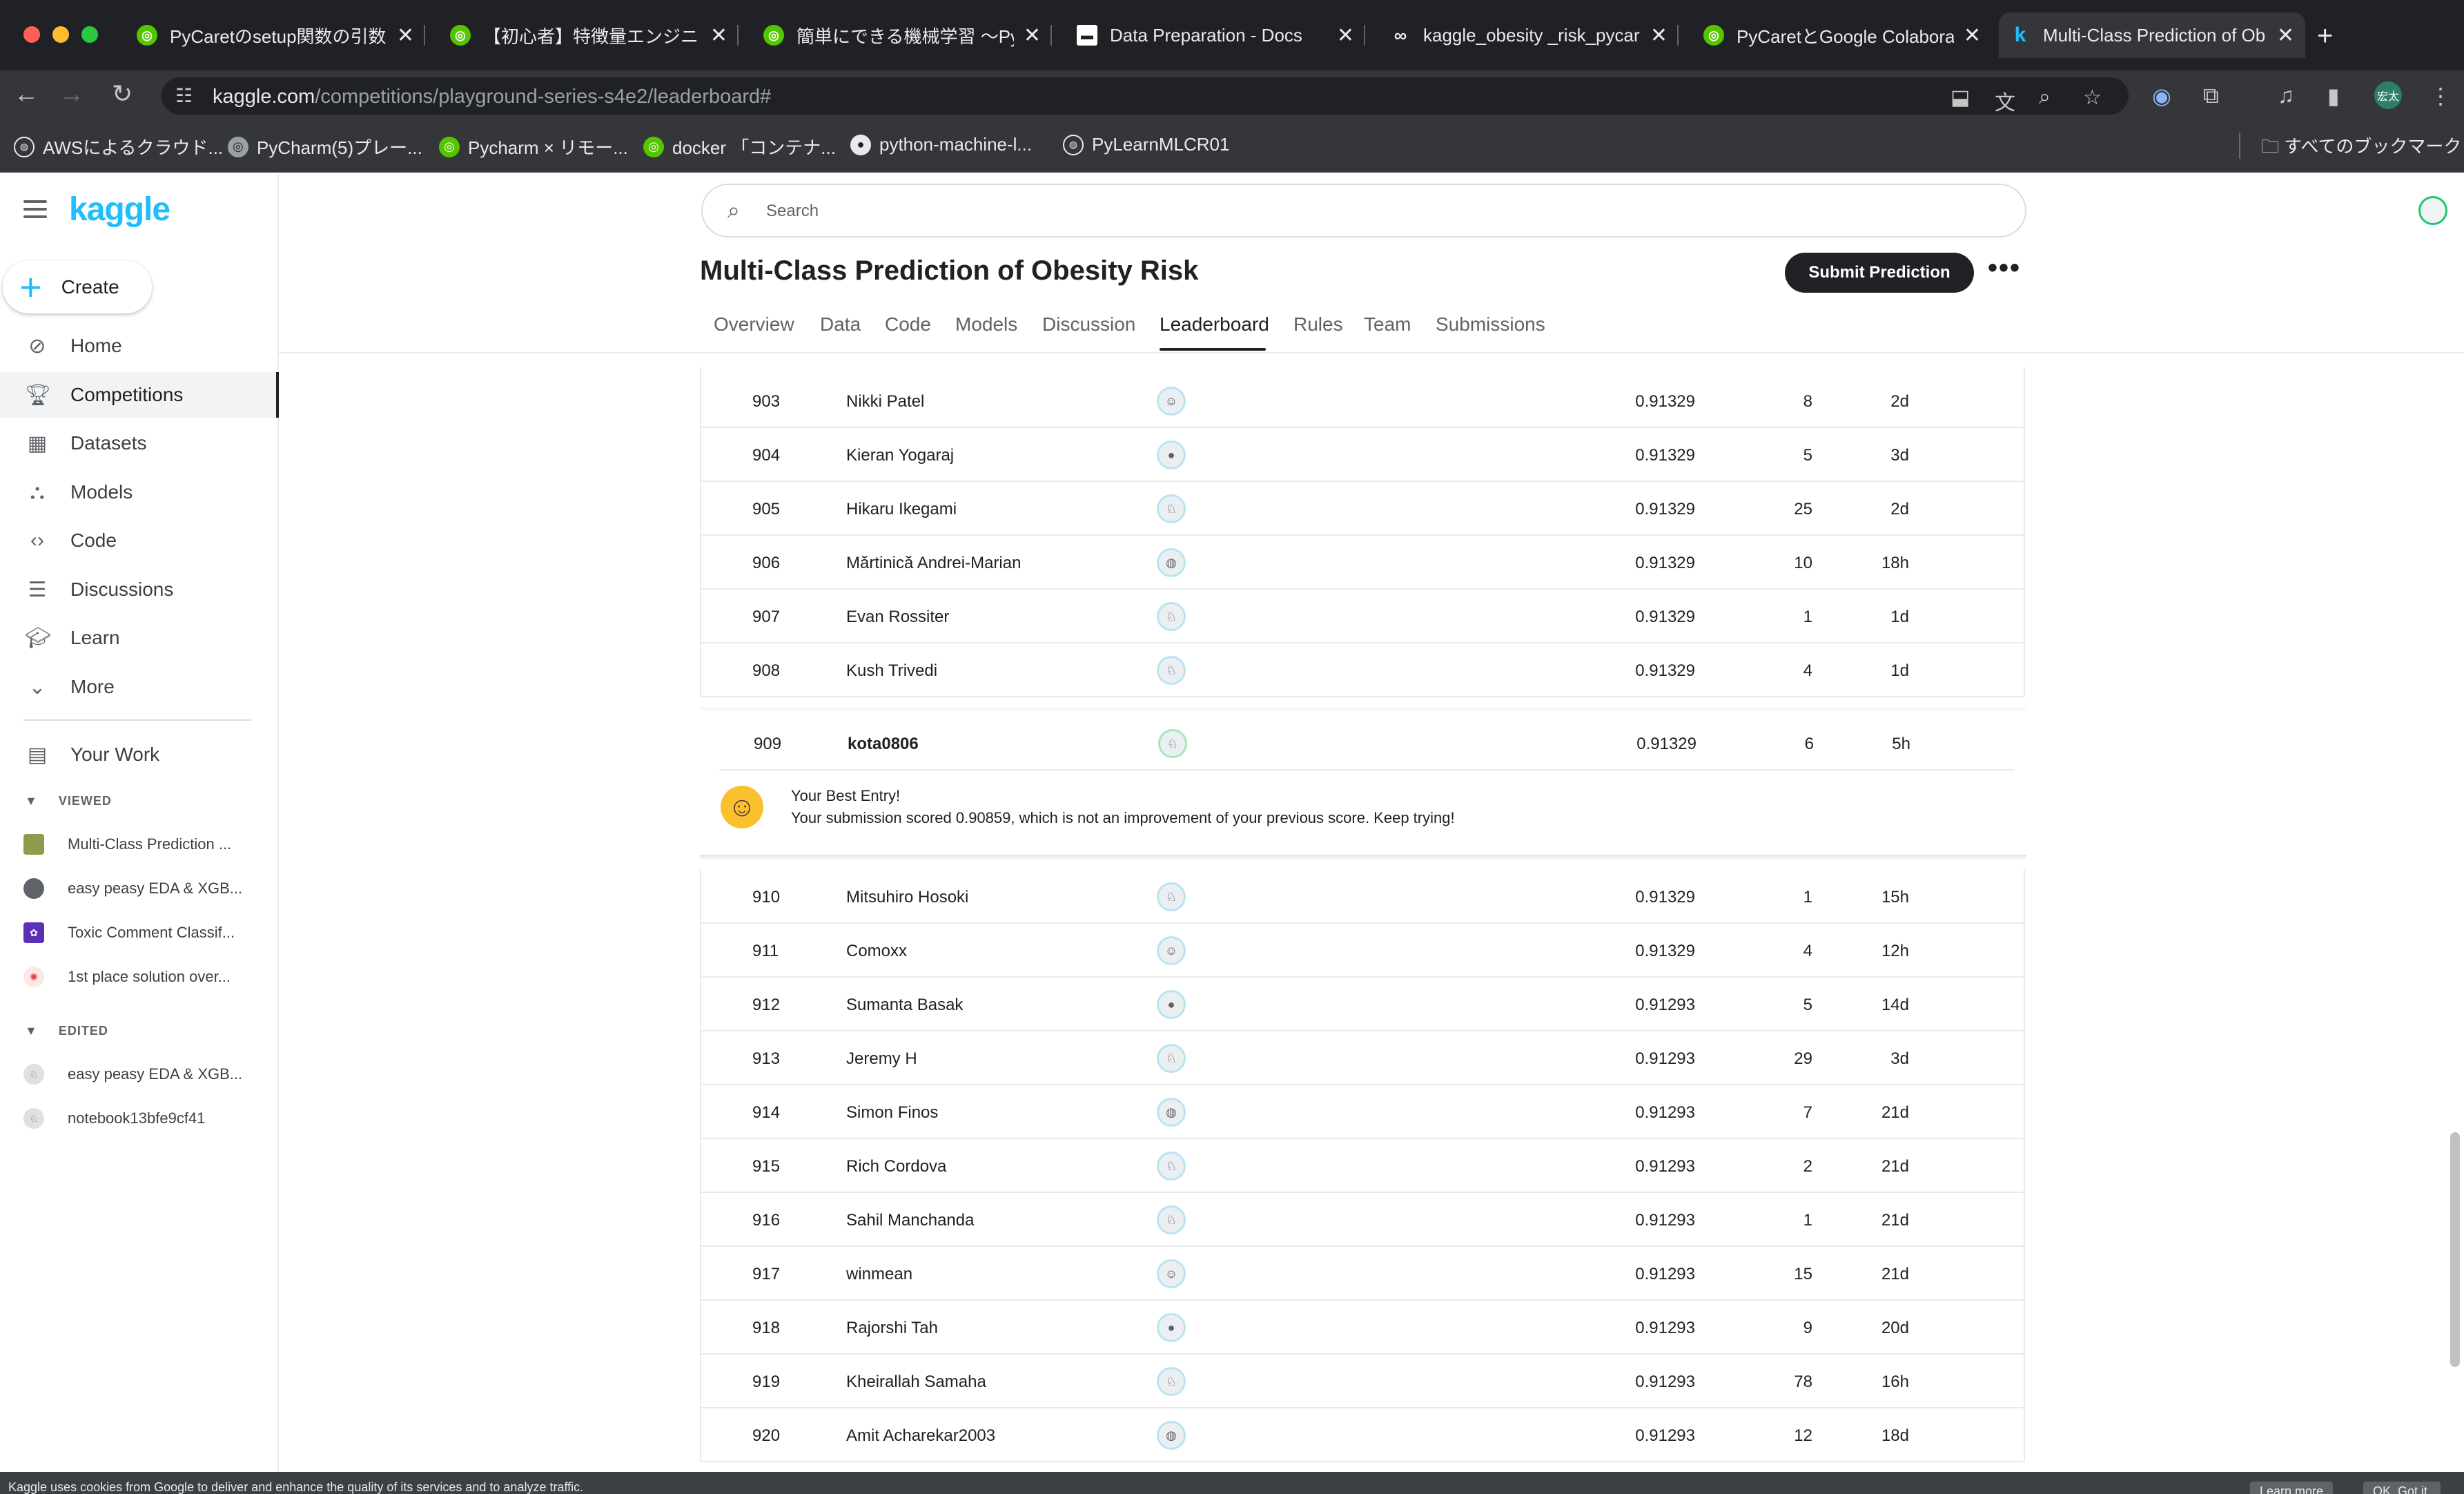 The width and height of the screenshot is (2464, 1494). What do you see at coordinates (1172, 743) in the screenshot?
I see `my-avatar-icon: ♘` at bounding box center [1172, 743].